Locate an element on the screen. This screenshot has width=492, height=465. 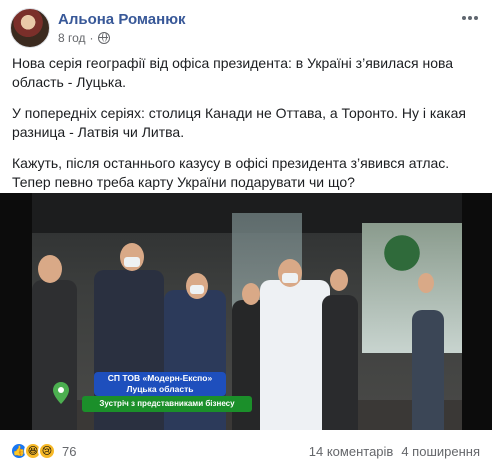
caption-line-2: Луцька область is located at coordinates (160, 389).